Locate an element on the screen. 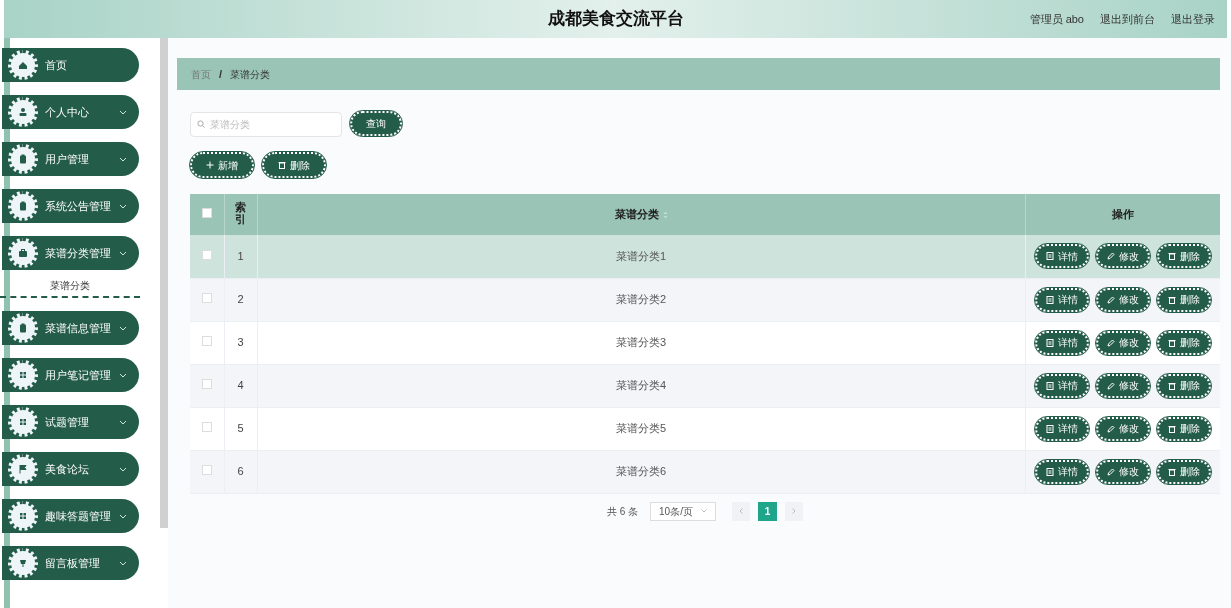  menu-item: 菜谱信息管理 is located at coordinates (70, 328).